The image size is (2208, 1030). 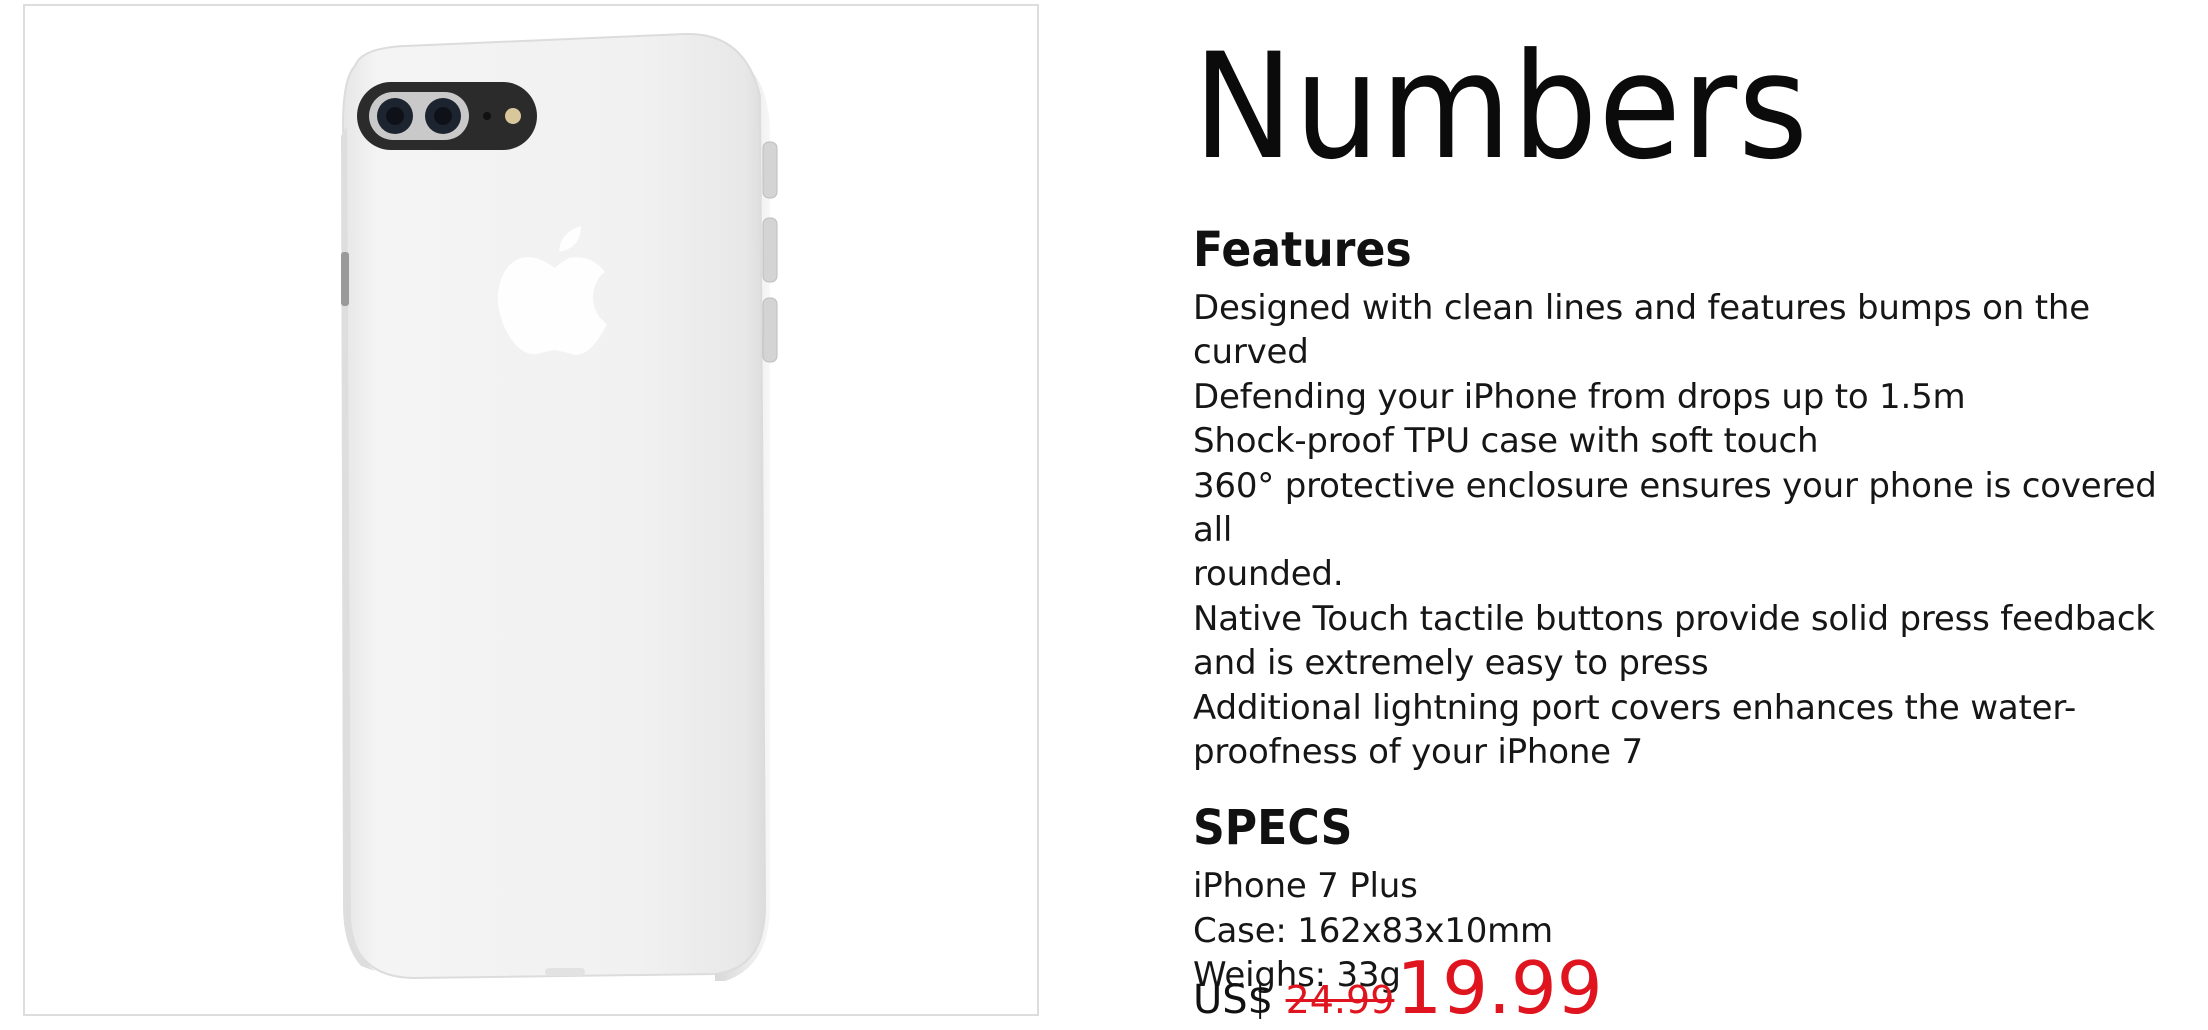 What do you see at coordinates (1418, 752) in the screenshot?
I see `feature-line: proofness of your iPhone 7` at bounding box center [1418, 752].